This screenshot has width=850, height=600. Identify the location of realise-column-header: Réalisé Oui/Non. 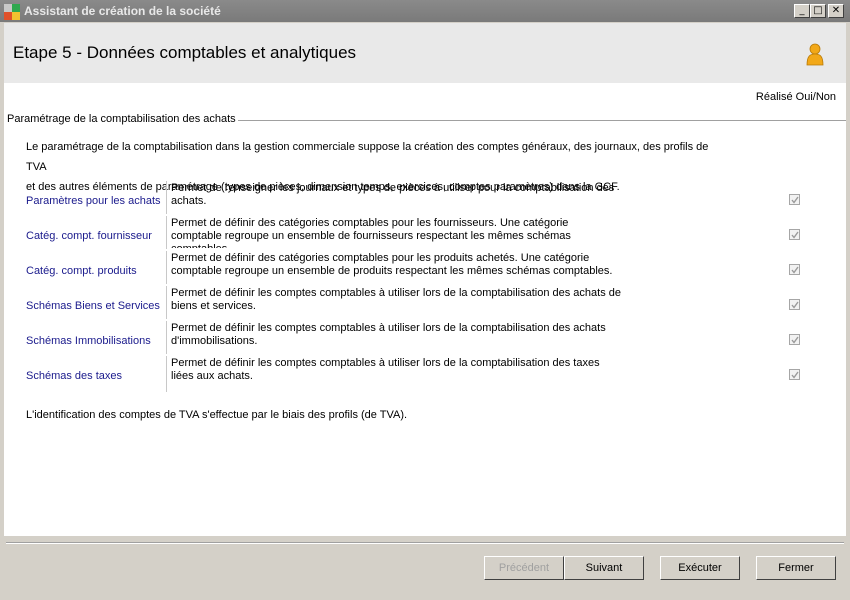
(795, 97).